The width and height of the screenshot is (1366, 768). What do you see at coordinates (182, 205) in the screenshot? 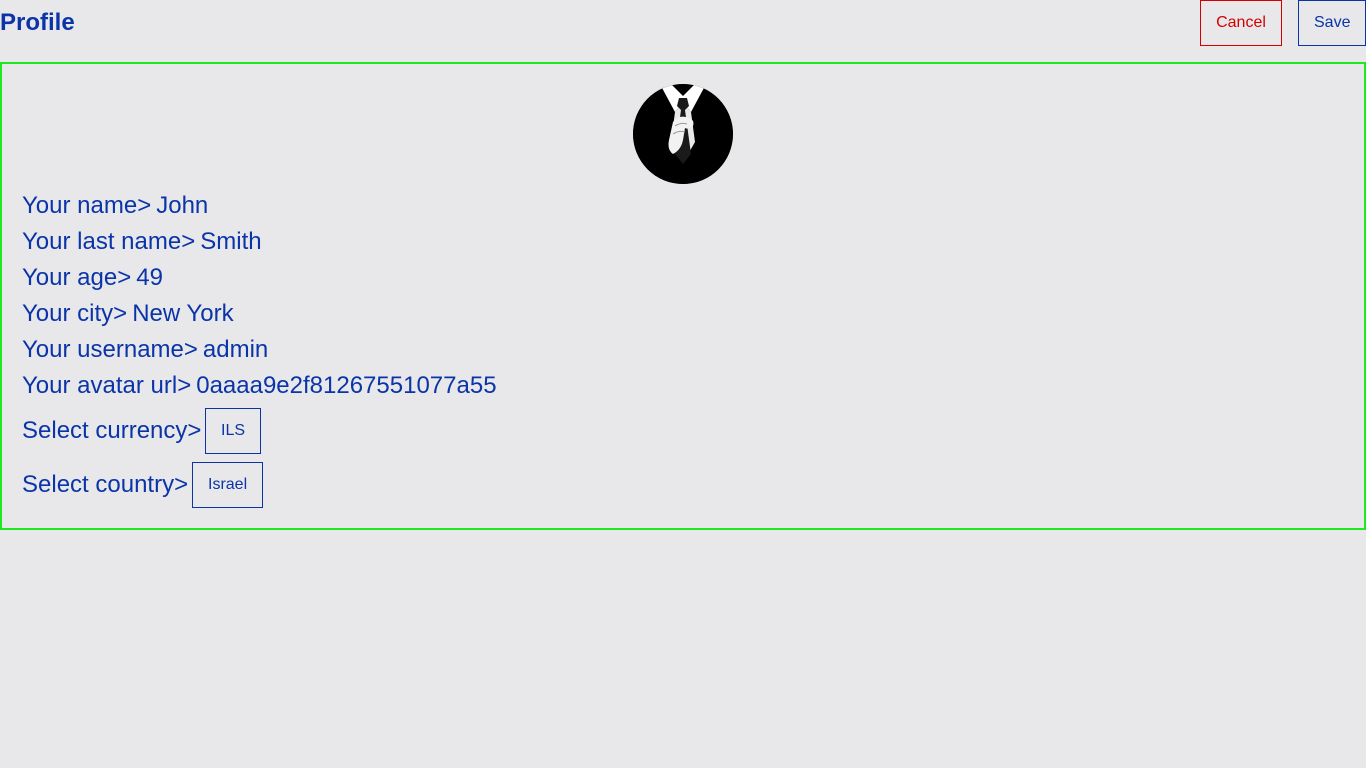
I see `name-value: John` at bounding box center [182, 205].